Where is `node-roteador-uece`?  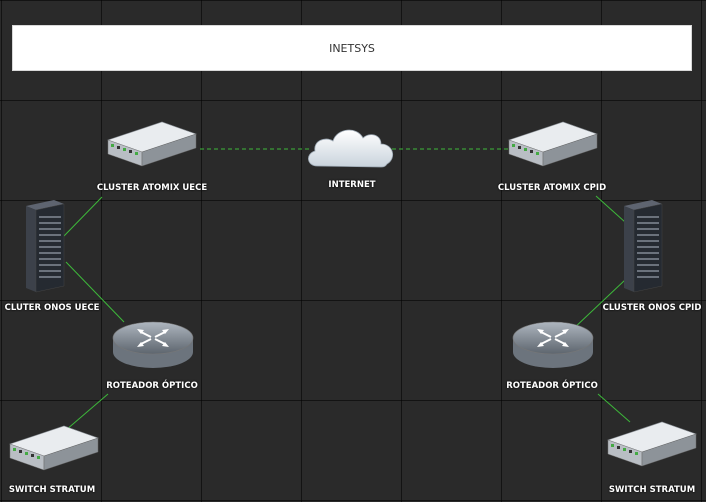
node-roteador-uece is located at coordinates (153, 345).